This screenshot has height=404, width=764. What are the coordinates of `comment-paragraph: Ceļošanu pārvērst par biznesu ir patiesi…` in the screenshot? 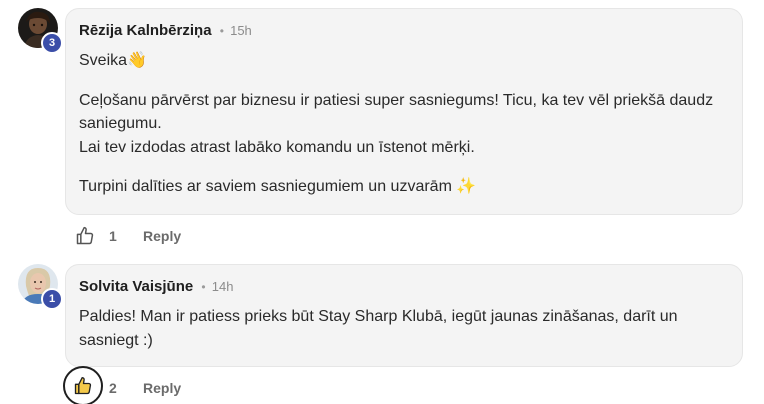 It's located at (396, 123).